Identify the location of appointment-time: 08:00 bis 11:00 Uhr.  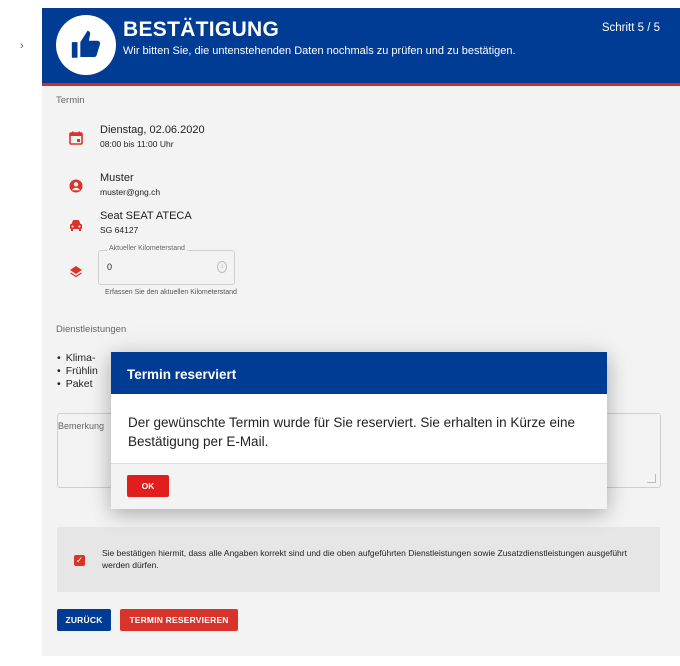
(137, 144).